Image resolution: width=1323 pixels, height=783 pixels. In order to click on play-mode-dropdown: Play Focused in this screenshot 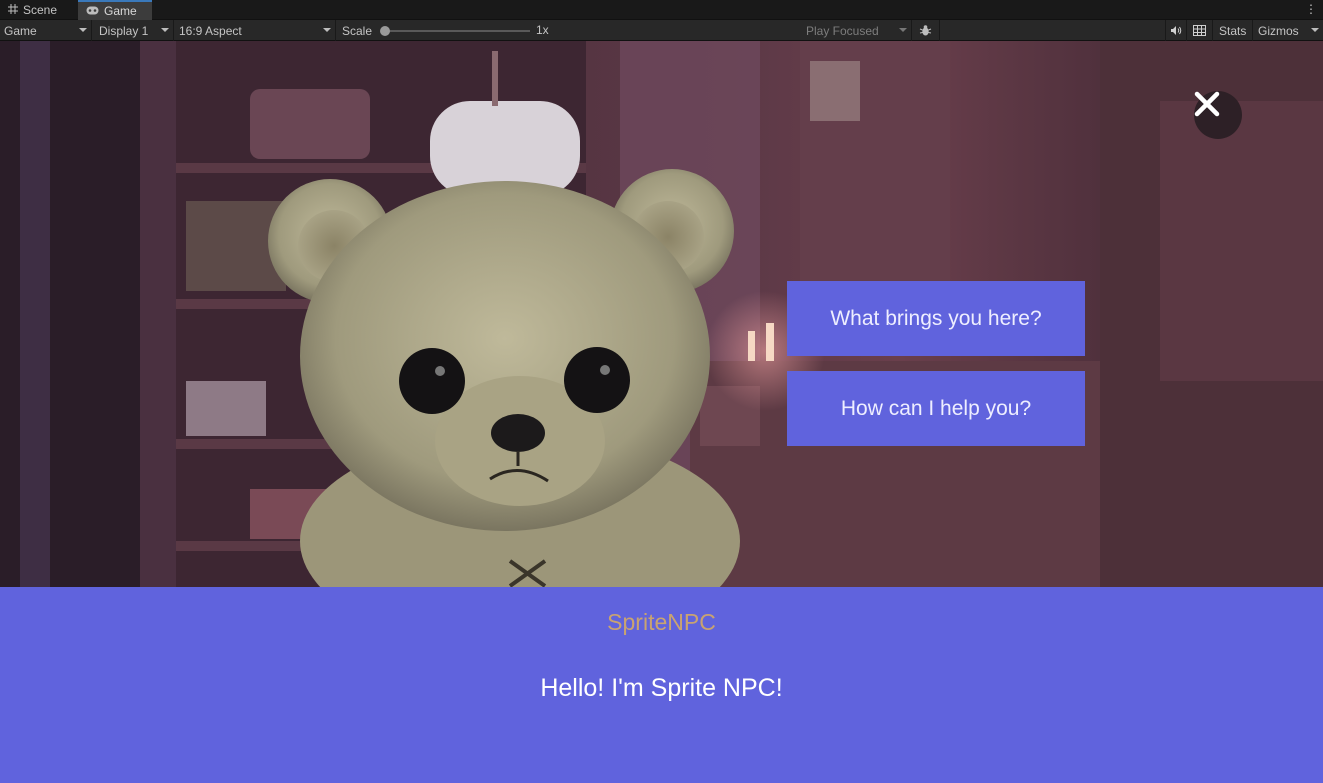, I will do `click(856, 30)`.